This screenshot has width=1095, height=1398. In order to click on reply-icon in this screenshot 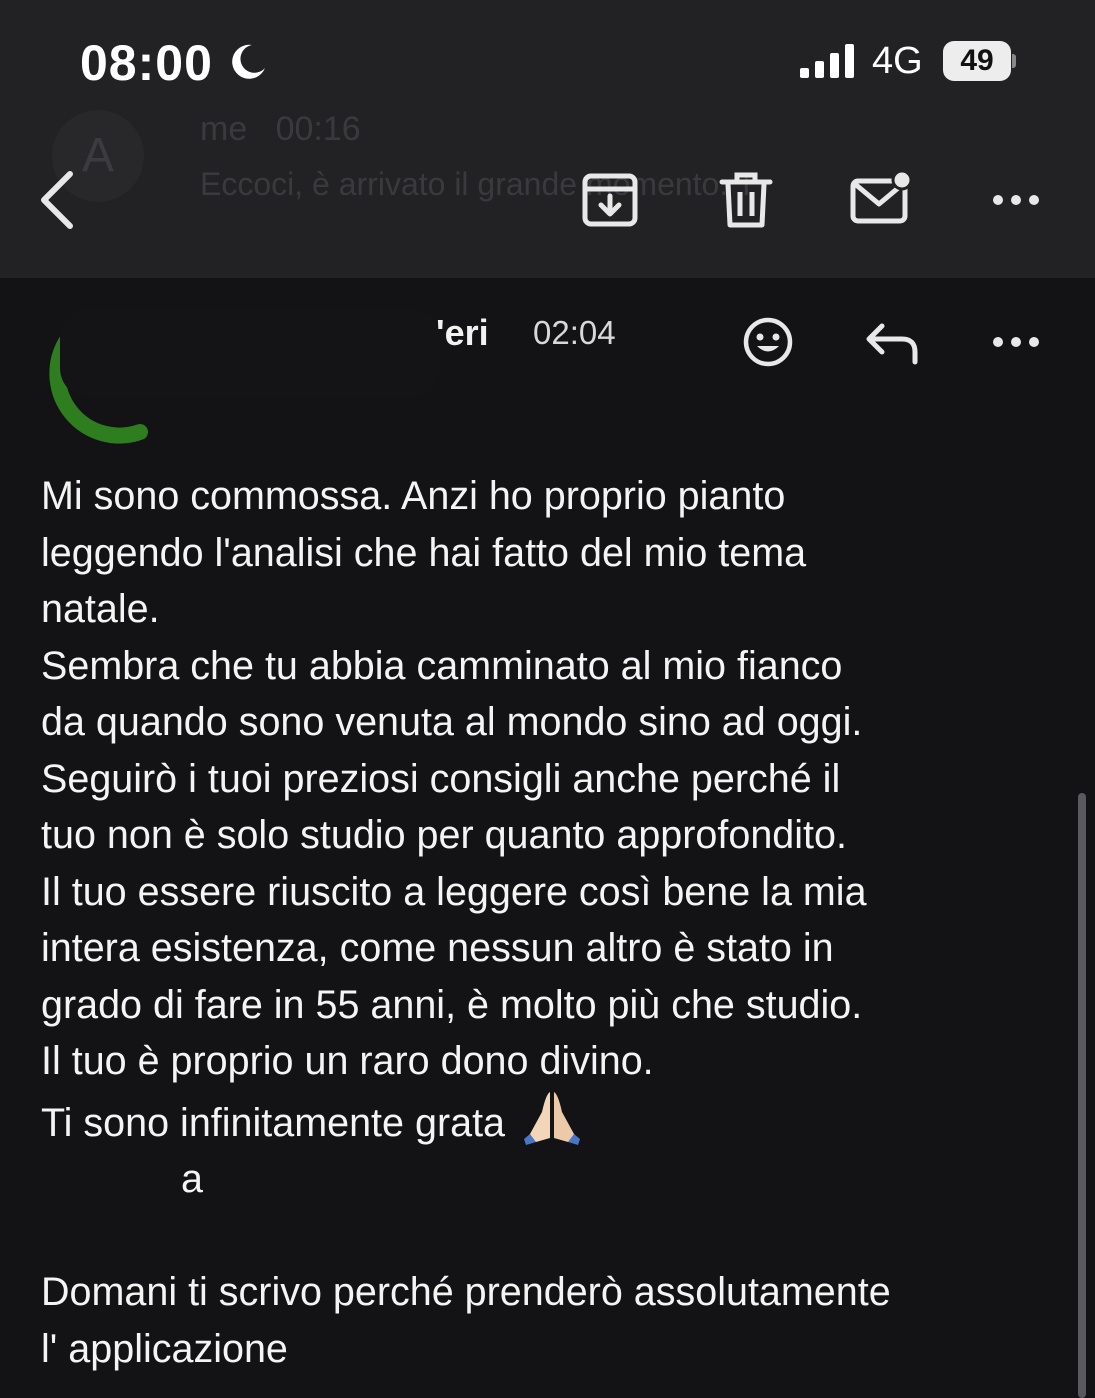, I will do `click(892, 344)`.